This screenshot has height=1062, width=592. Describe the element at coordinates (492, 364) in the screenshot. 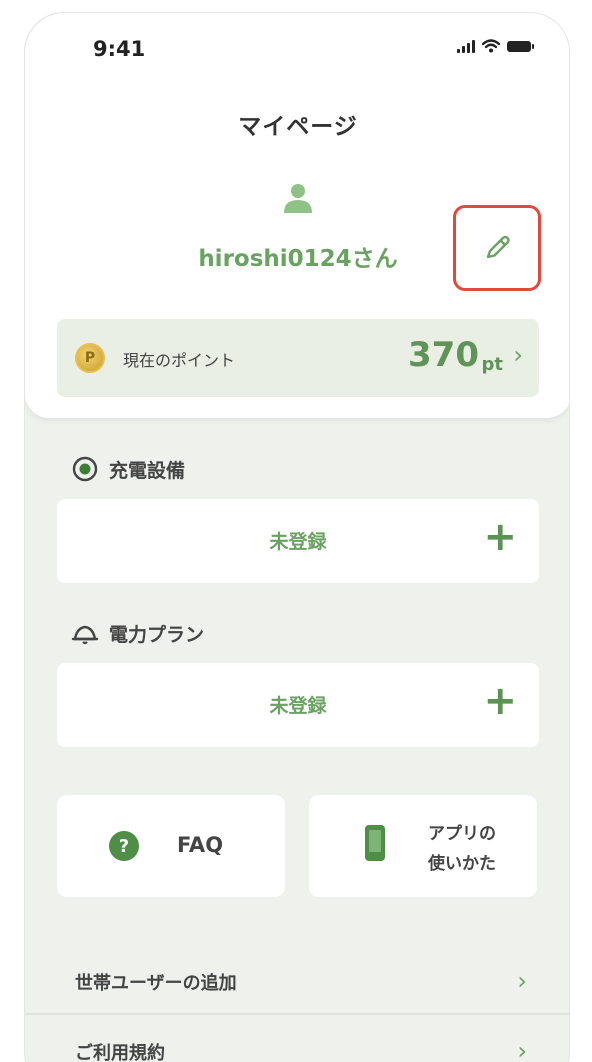

I see `points-unit: pt` at that location.